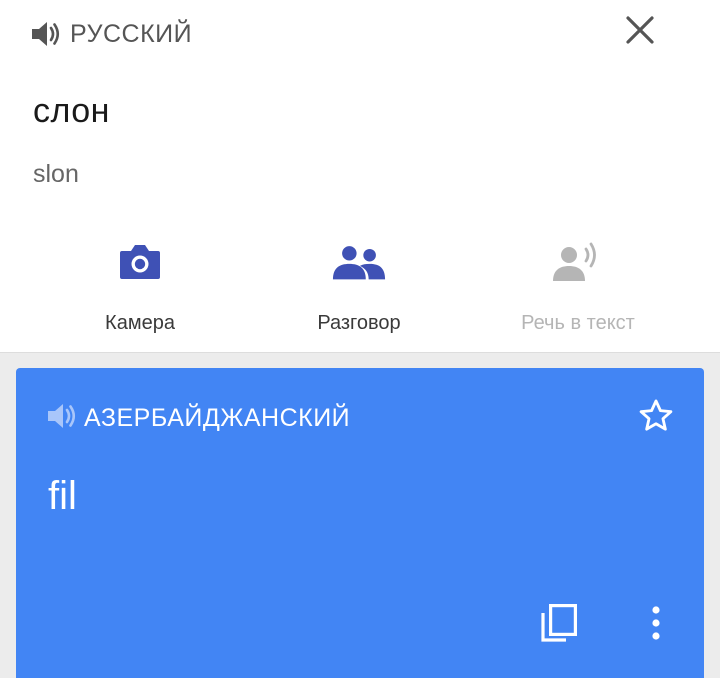 The height and width of the screenshot is (678, 720). Describe the element at coordinates (140, 323) in the screenshot. I see `camera-label: Камера` at that location.